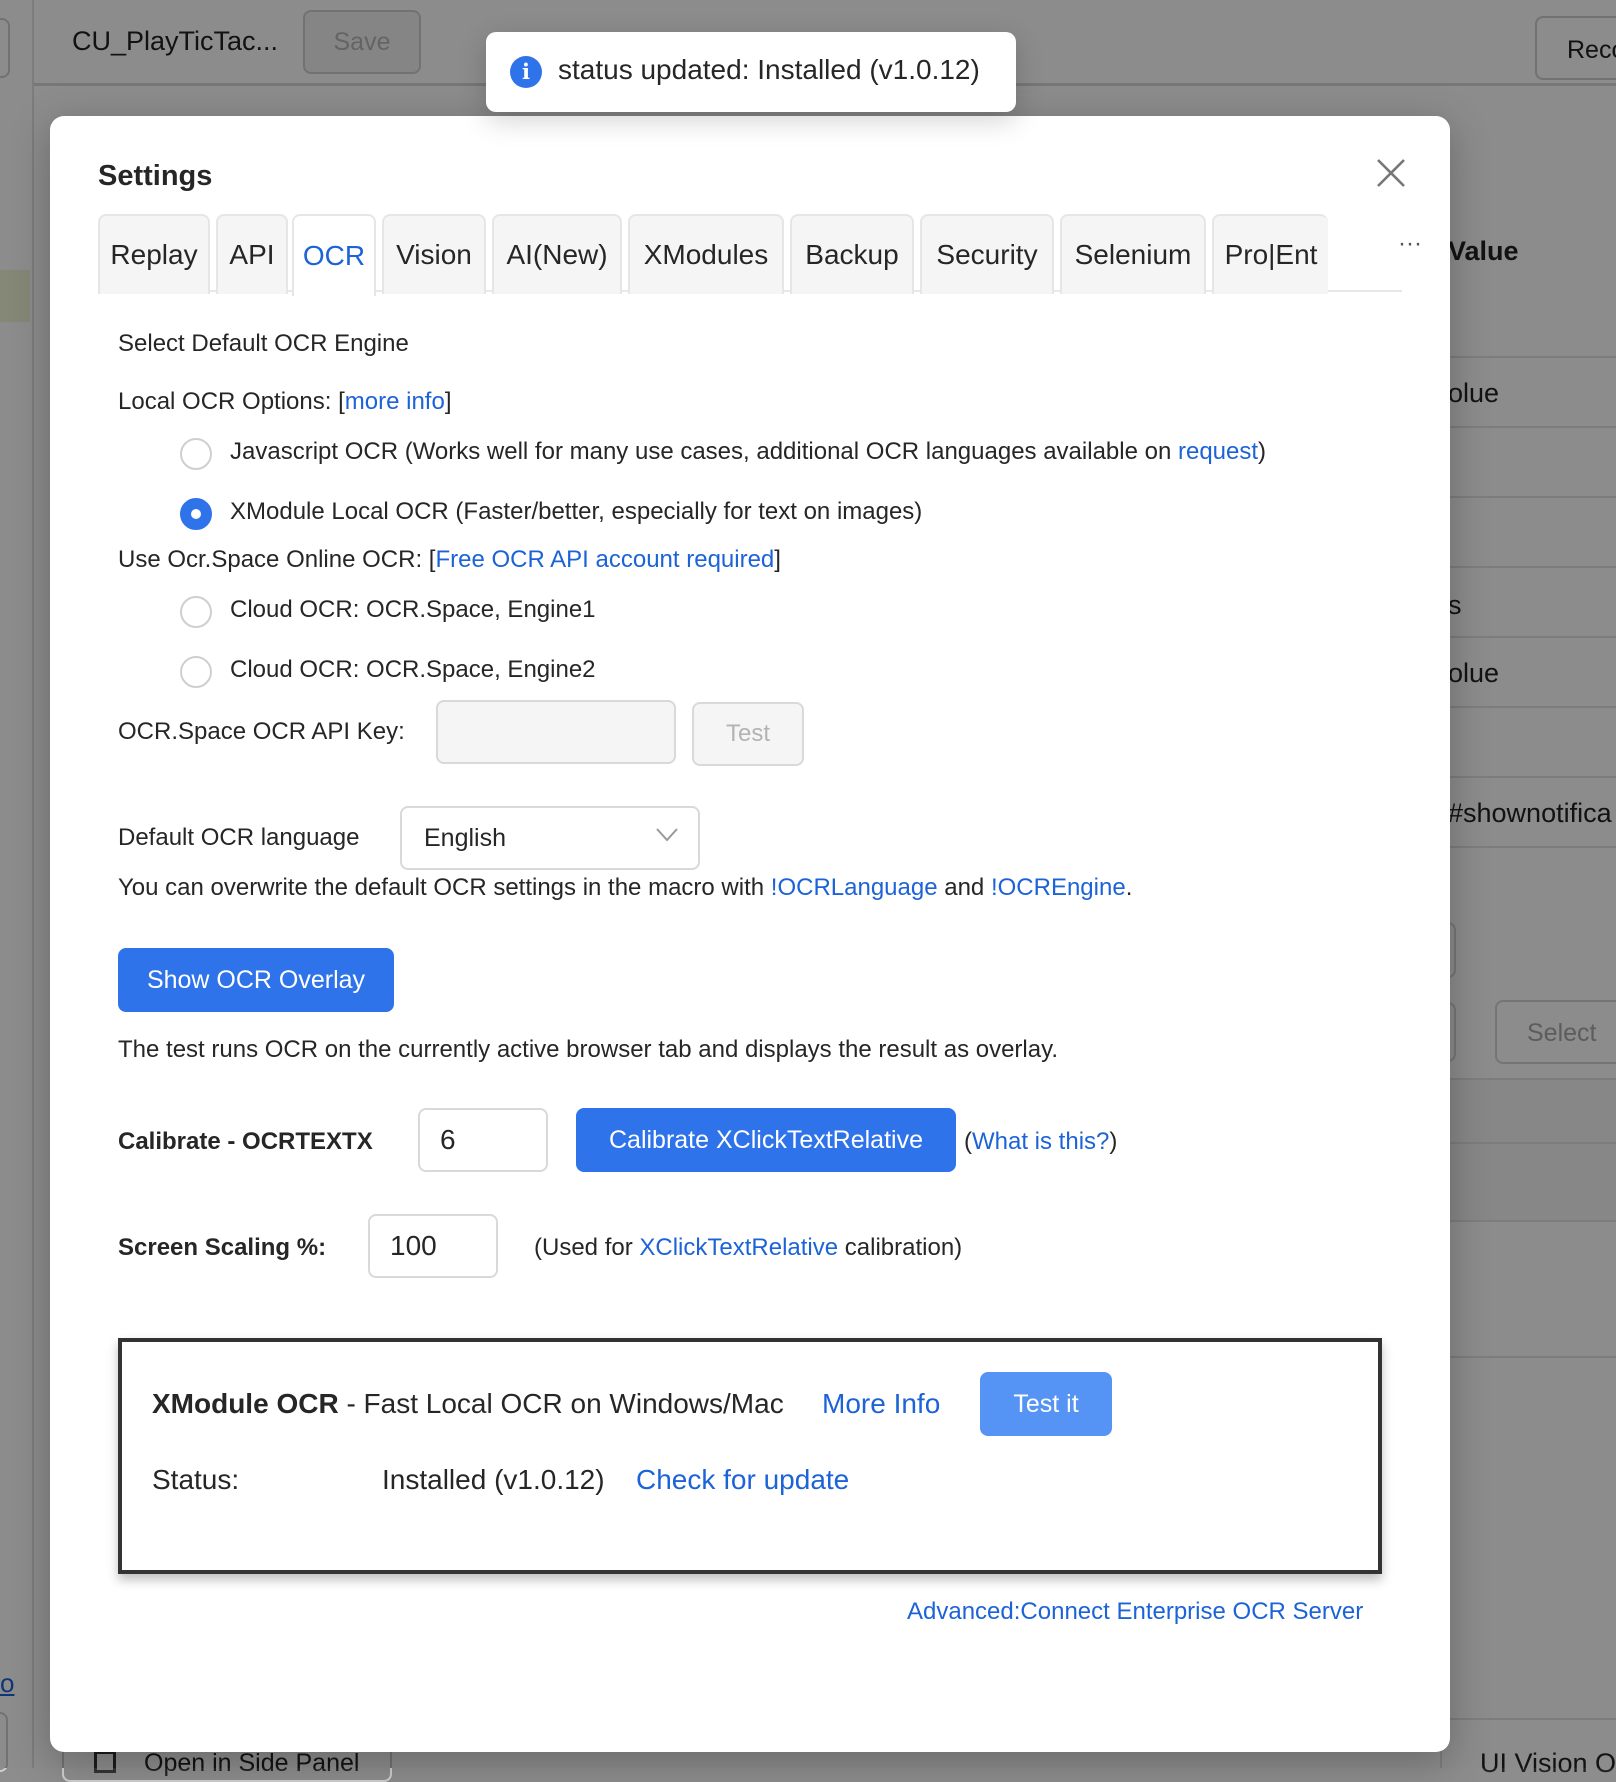  I want to click on ocrlanguage-link: !OCRLanguage, so click(854, 887).